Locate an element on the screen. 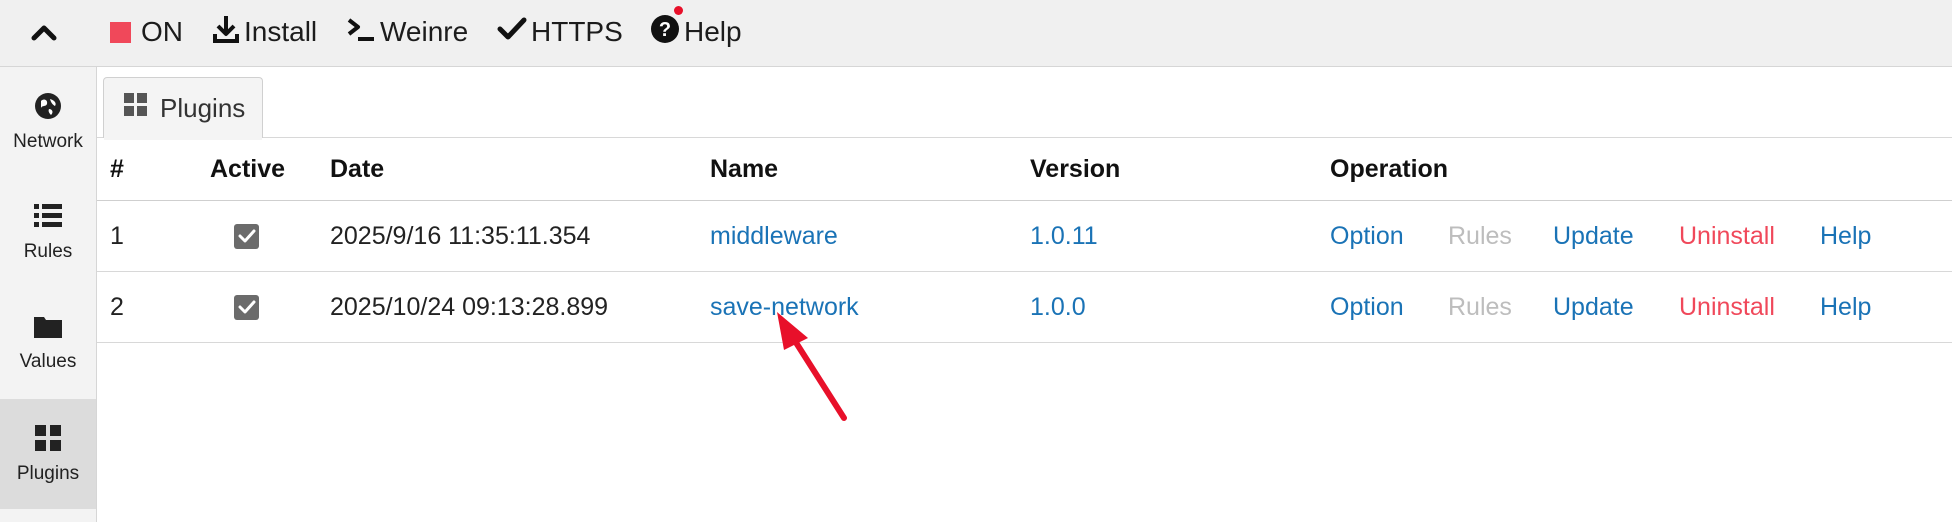 The height and width of the screenshot is (522, 1952). plugin-date: 2025/10/24 09:13:28.899 is located at coordinates (469, 306).